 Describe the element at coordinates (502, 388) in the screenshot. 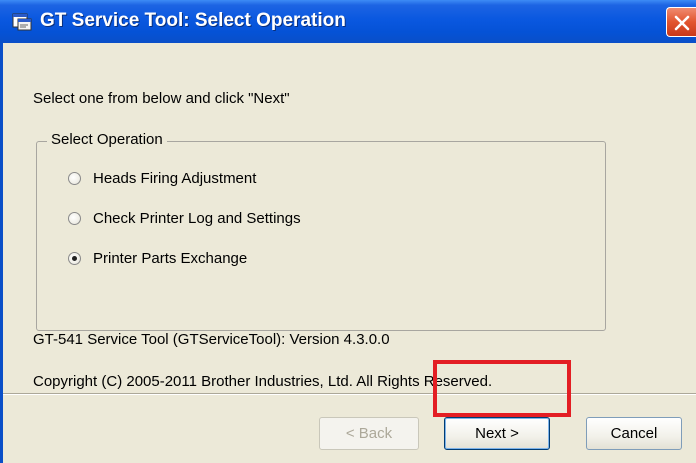

I see `next-button-highlight` at that location.